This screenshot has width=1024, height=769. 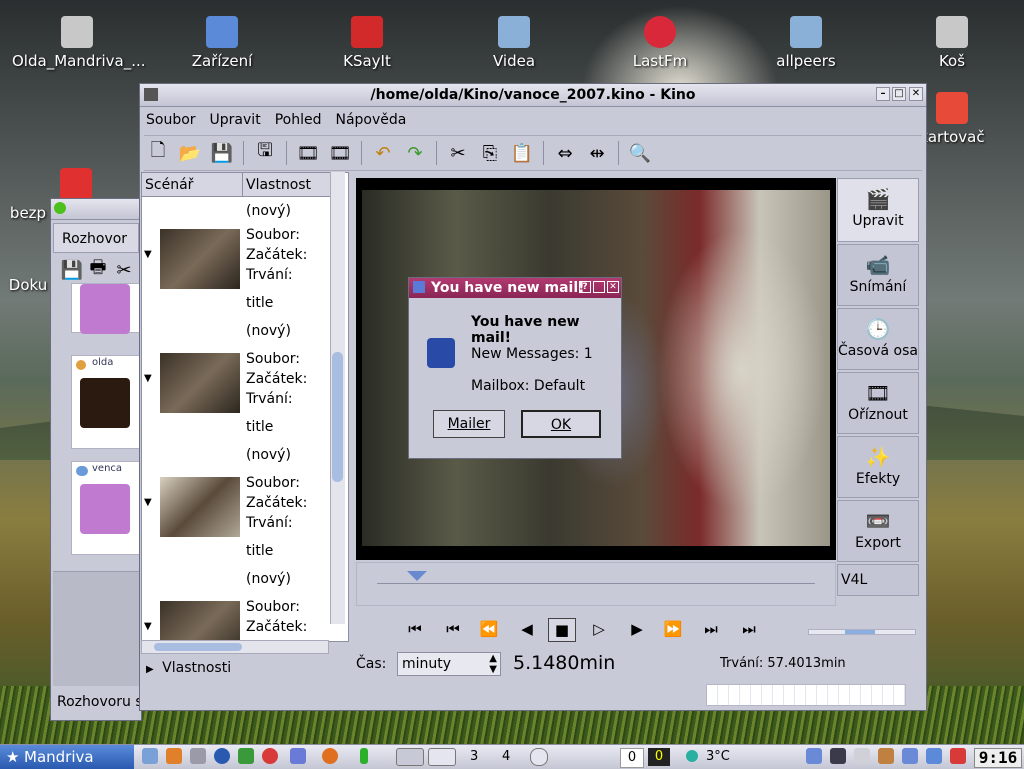 What do you see at coordinates (515, 288) in the screenshot?
I see `mail-titlebar: You have new mail! ? ✕` at bounding box center [515, 288].